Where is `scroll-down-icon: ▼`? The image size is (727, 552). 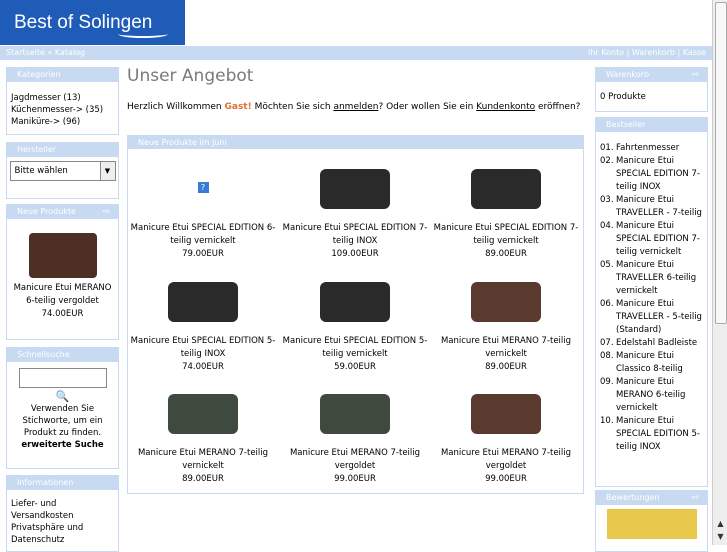 scroll-down-icon: ▼ is located at coordinates (720, 536).